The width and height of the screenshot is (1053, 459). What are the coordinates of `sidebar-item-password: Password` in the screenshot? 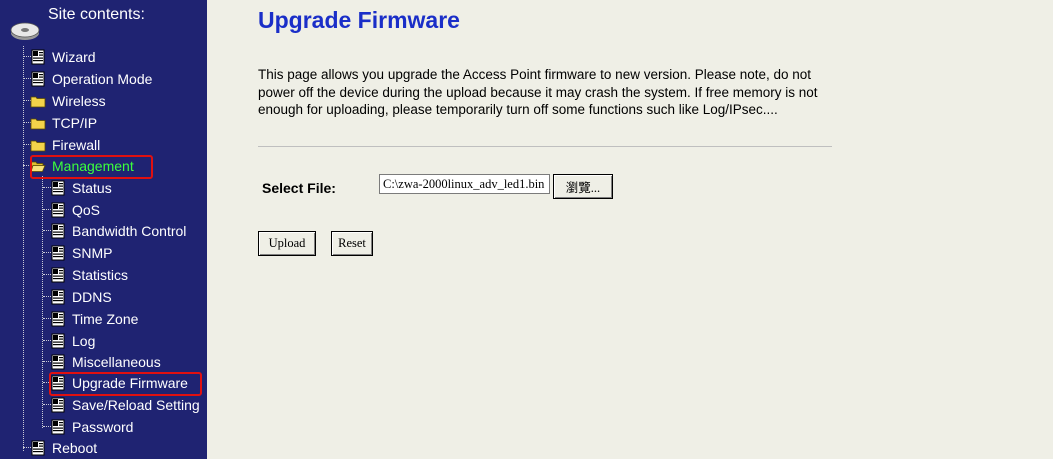 It's located at (91, 426).